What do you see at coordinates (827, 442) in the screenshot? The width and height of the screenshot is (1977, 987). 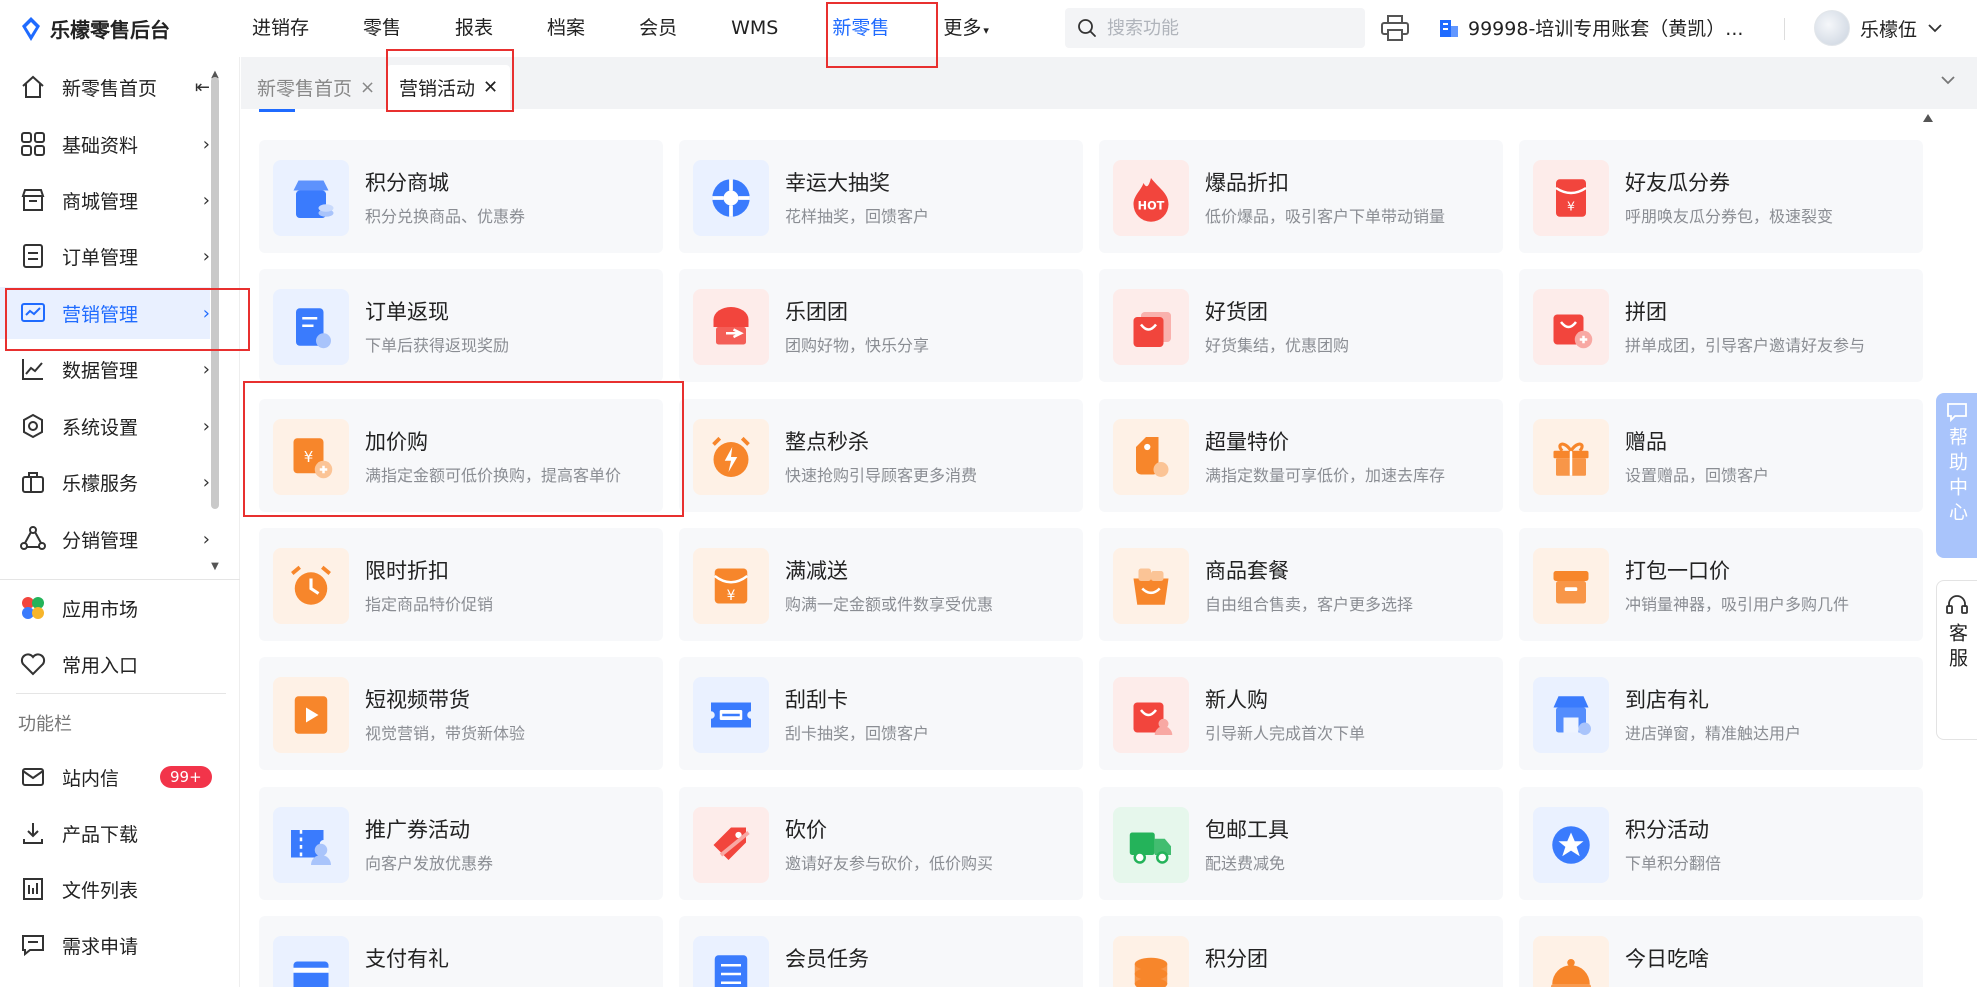 I see `activity-card-title: 整点秒杀` at bounding box center [827, 442].